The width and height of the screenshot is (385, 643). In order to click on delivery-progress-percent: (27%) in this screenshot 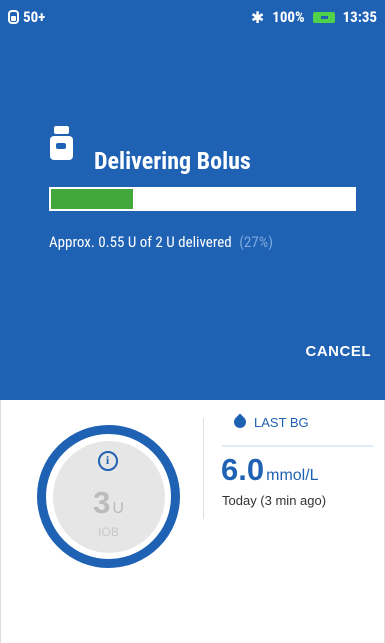, I will do `click(256, 242)`.